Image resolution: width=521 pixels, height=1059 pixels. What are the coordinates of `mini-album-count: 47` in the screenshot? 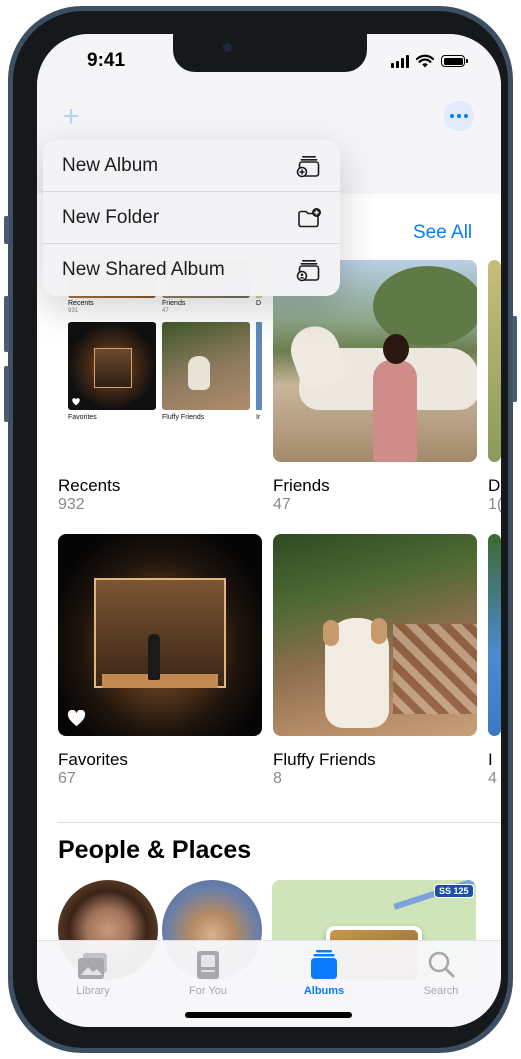 It's located at (165, 311).